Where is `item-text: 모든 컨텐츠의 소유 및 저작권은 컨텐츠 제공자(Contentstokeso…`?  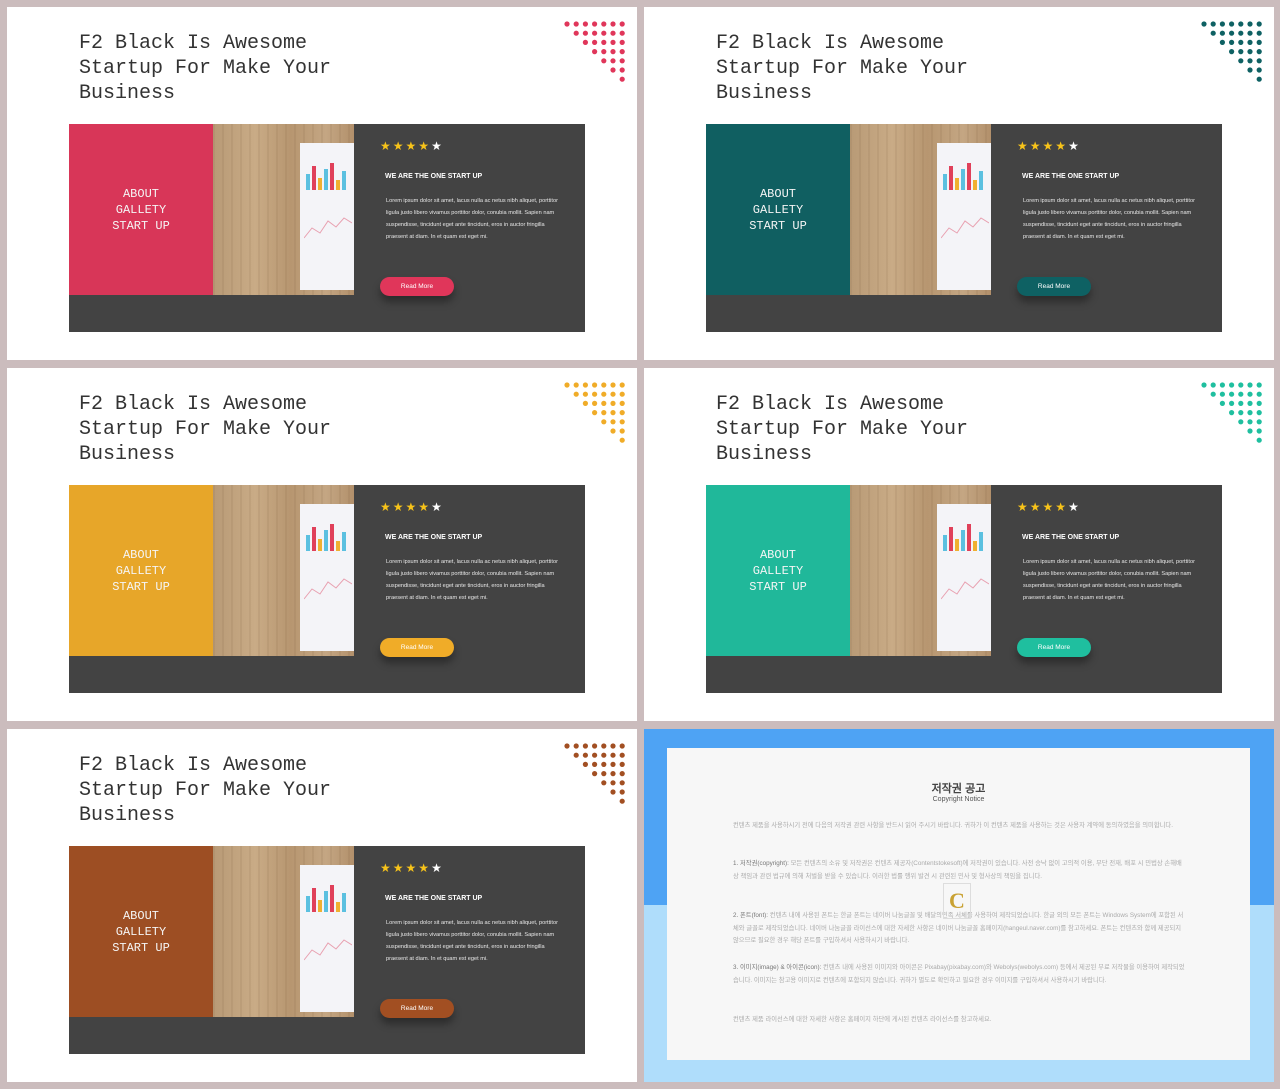 item-text: 모든 컨텐츠의 소유 및 저작권은 컨텐츠 제공자(Contentstokeso… is located at coordinates (957, 870).